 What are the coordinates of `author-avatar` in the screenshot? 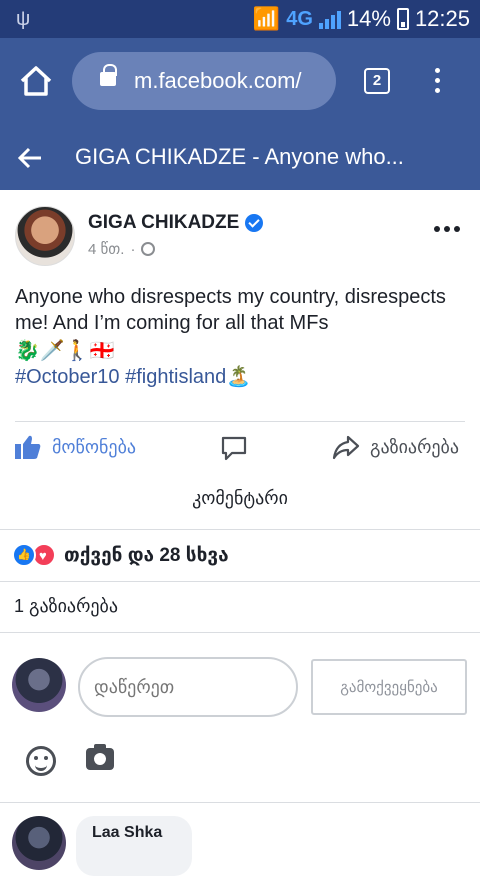 It's located at (45, 236).